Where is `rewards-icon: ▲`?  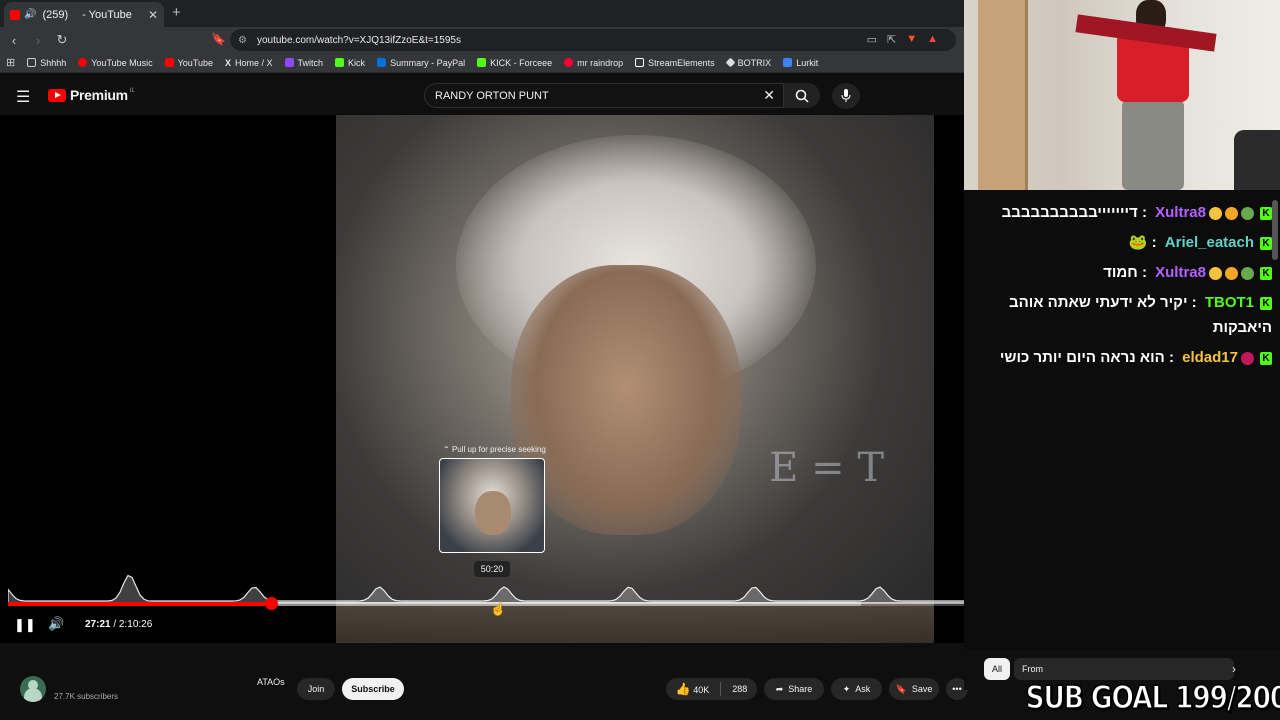
rewards-icon: ▲ is located at coordinates (932, 39).